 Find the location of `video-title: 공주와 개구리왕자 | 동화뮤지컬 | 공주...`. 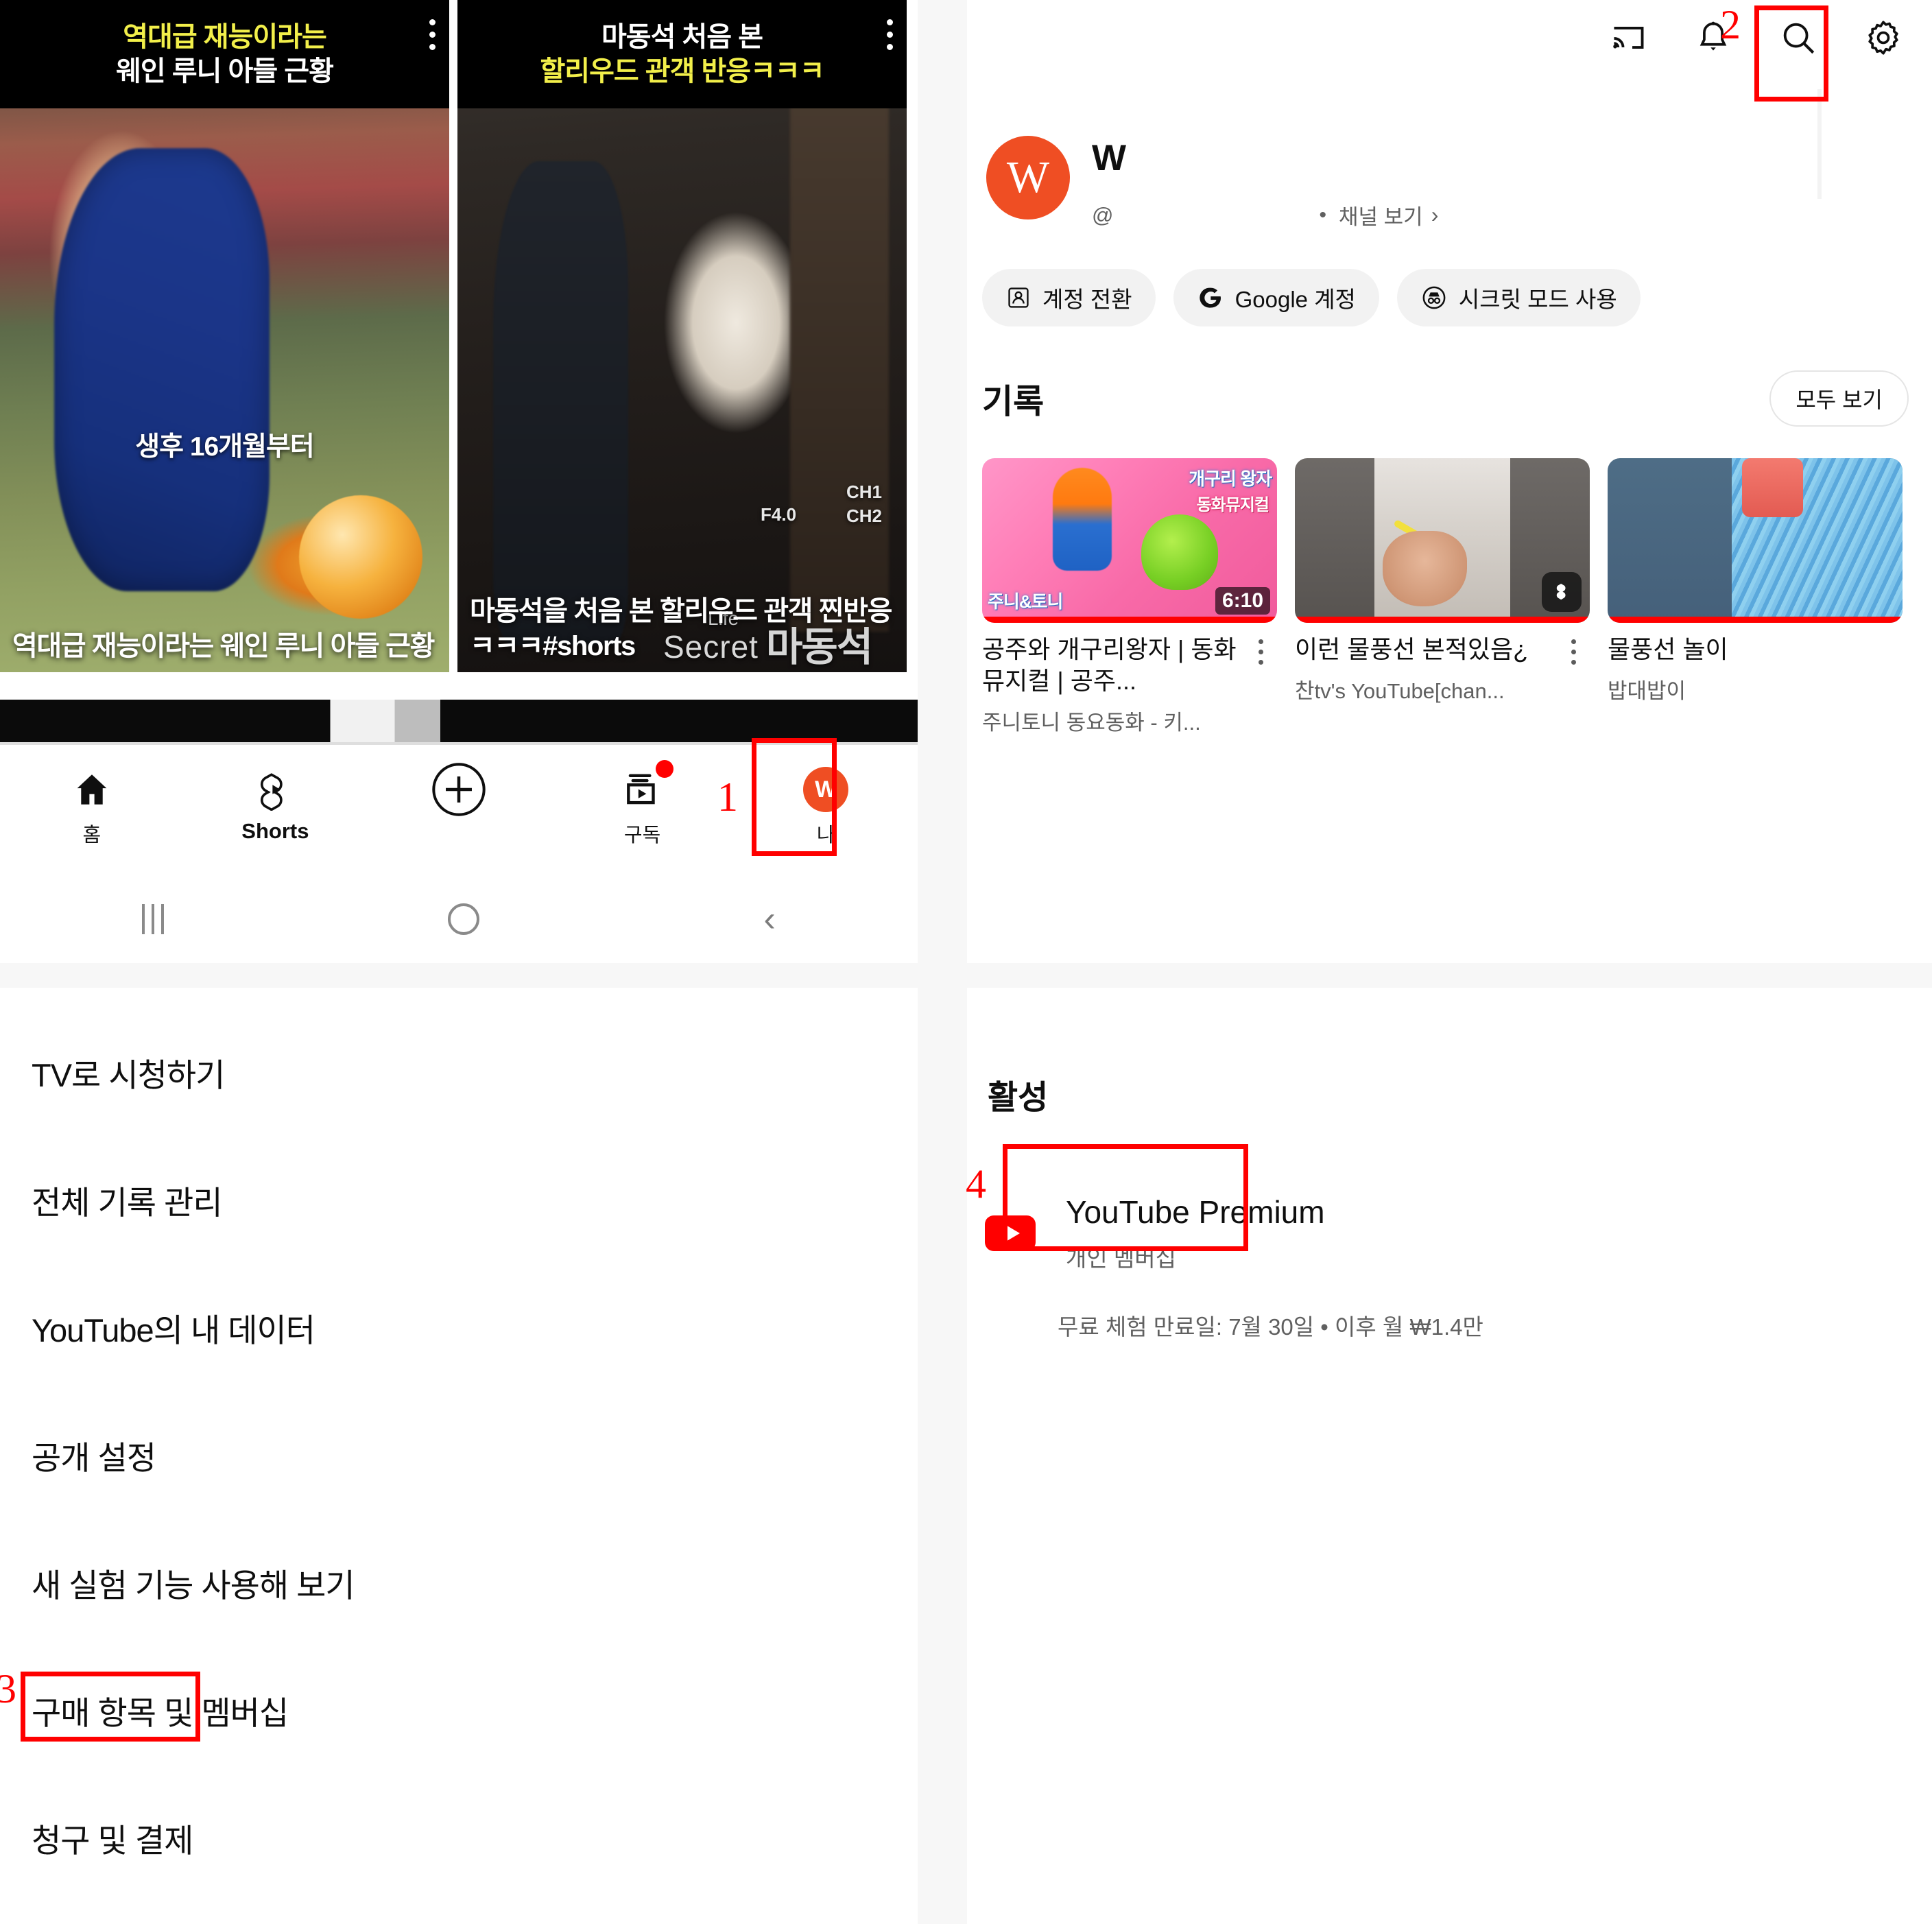

video-title: 공주와 개구리왕자 | 동화뮤지컬 | 공주... is located at coordinates (1109, 665).